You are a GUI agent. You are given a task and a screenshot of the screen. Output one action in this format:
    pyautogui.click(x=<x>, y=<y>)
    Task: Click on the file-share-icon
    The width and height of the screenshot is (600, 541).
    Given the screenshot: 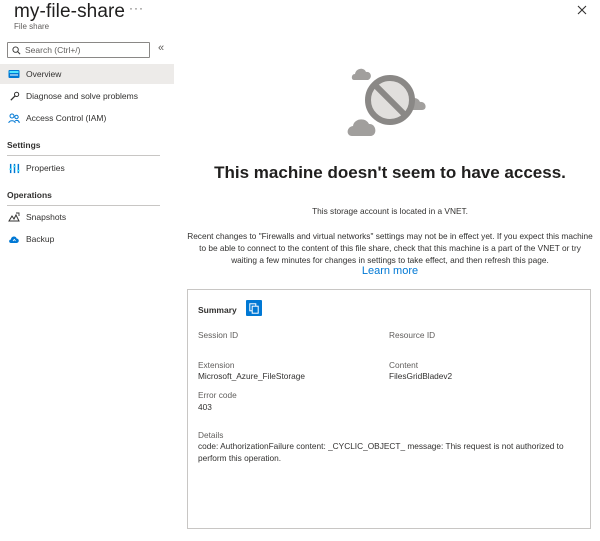 What is the action you would take?
    pyautogui.click(x=14, y=74)
    